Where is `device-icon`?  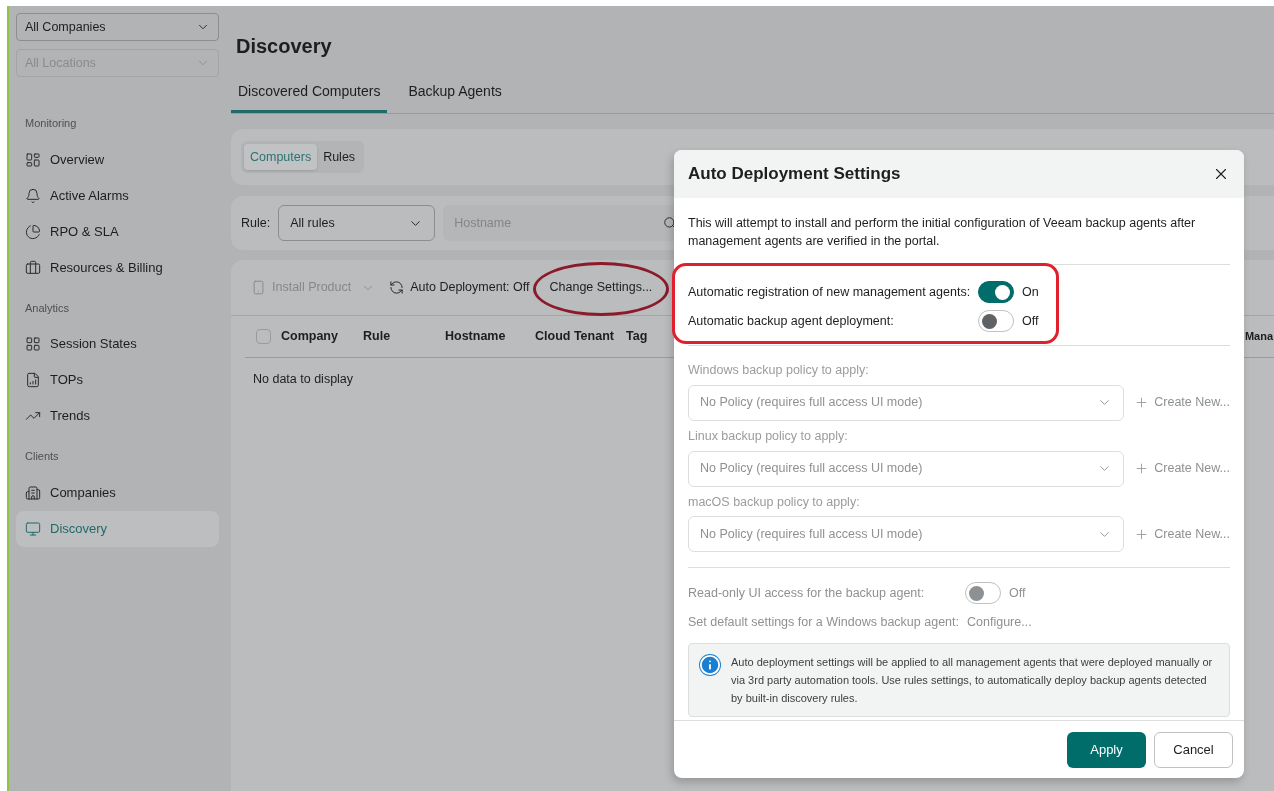
device-icon is located at coordinates (258, 287).